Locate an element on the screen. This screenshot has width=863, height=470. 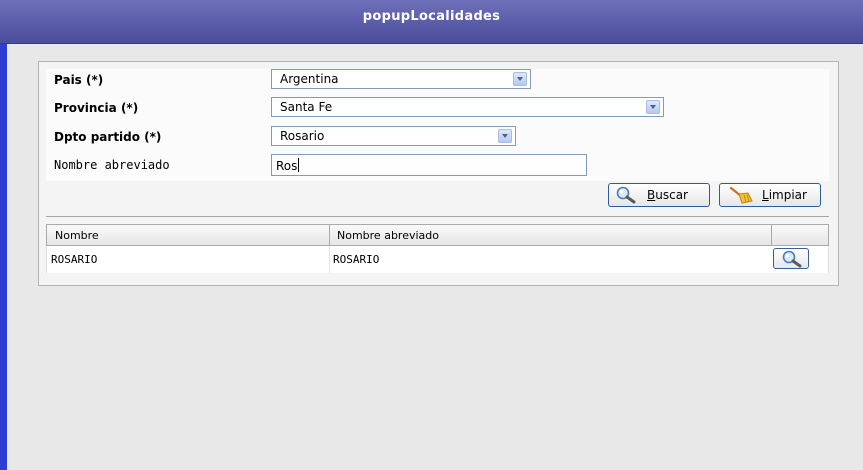
broom-icon is located at coordinates (741, 195).